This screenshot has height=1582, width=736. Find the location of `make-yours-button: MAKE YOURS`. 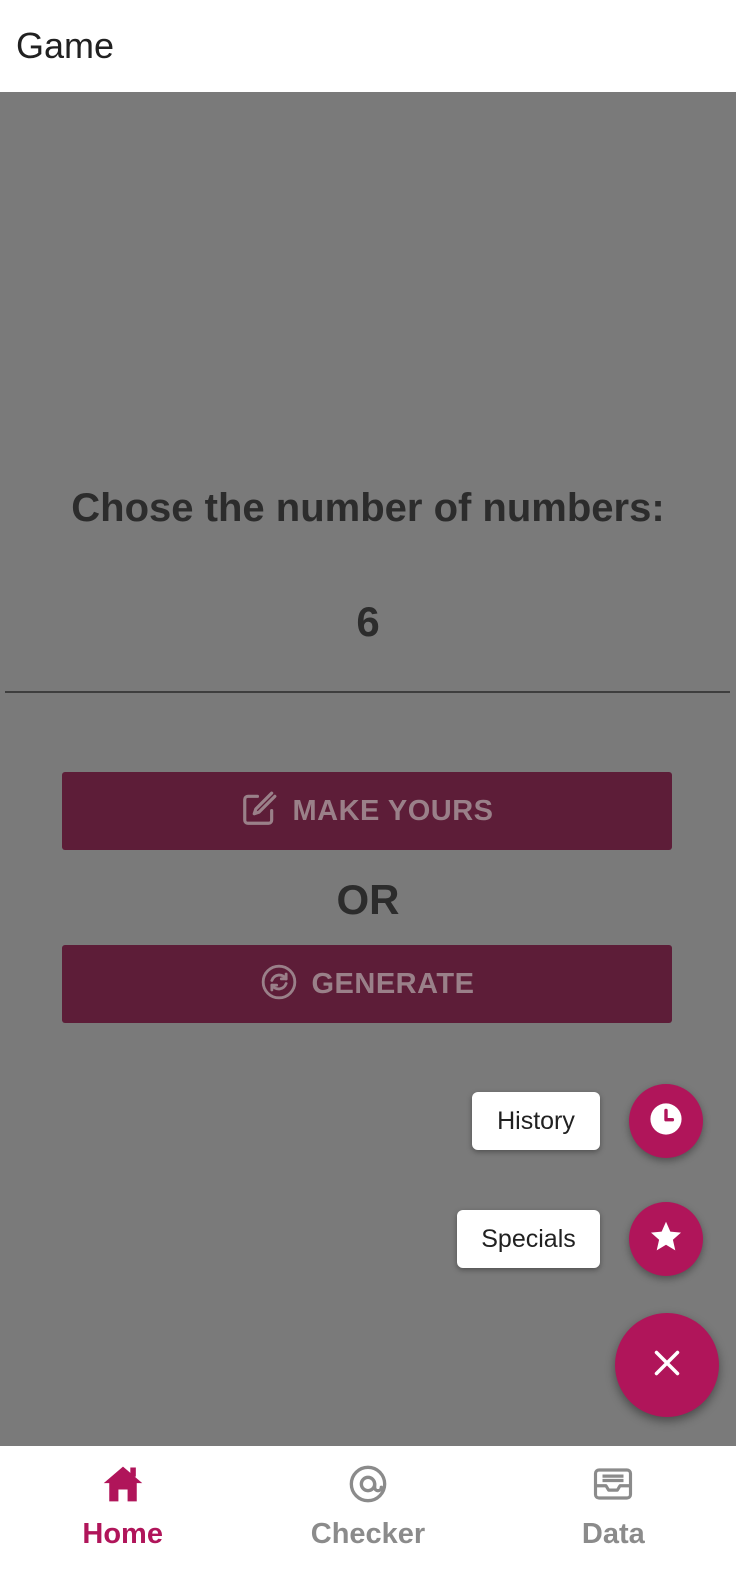

make-yours-button: MAKE YOURS is located at coordinates (367, 811).